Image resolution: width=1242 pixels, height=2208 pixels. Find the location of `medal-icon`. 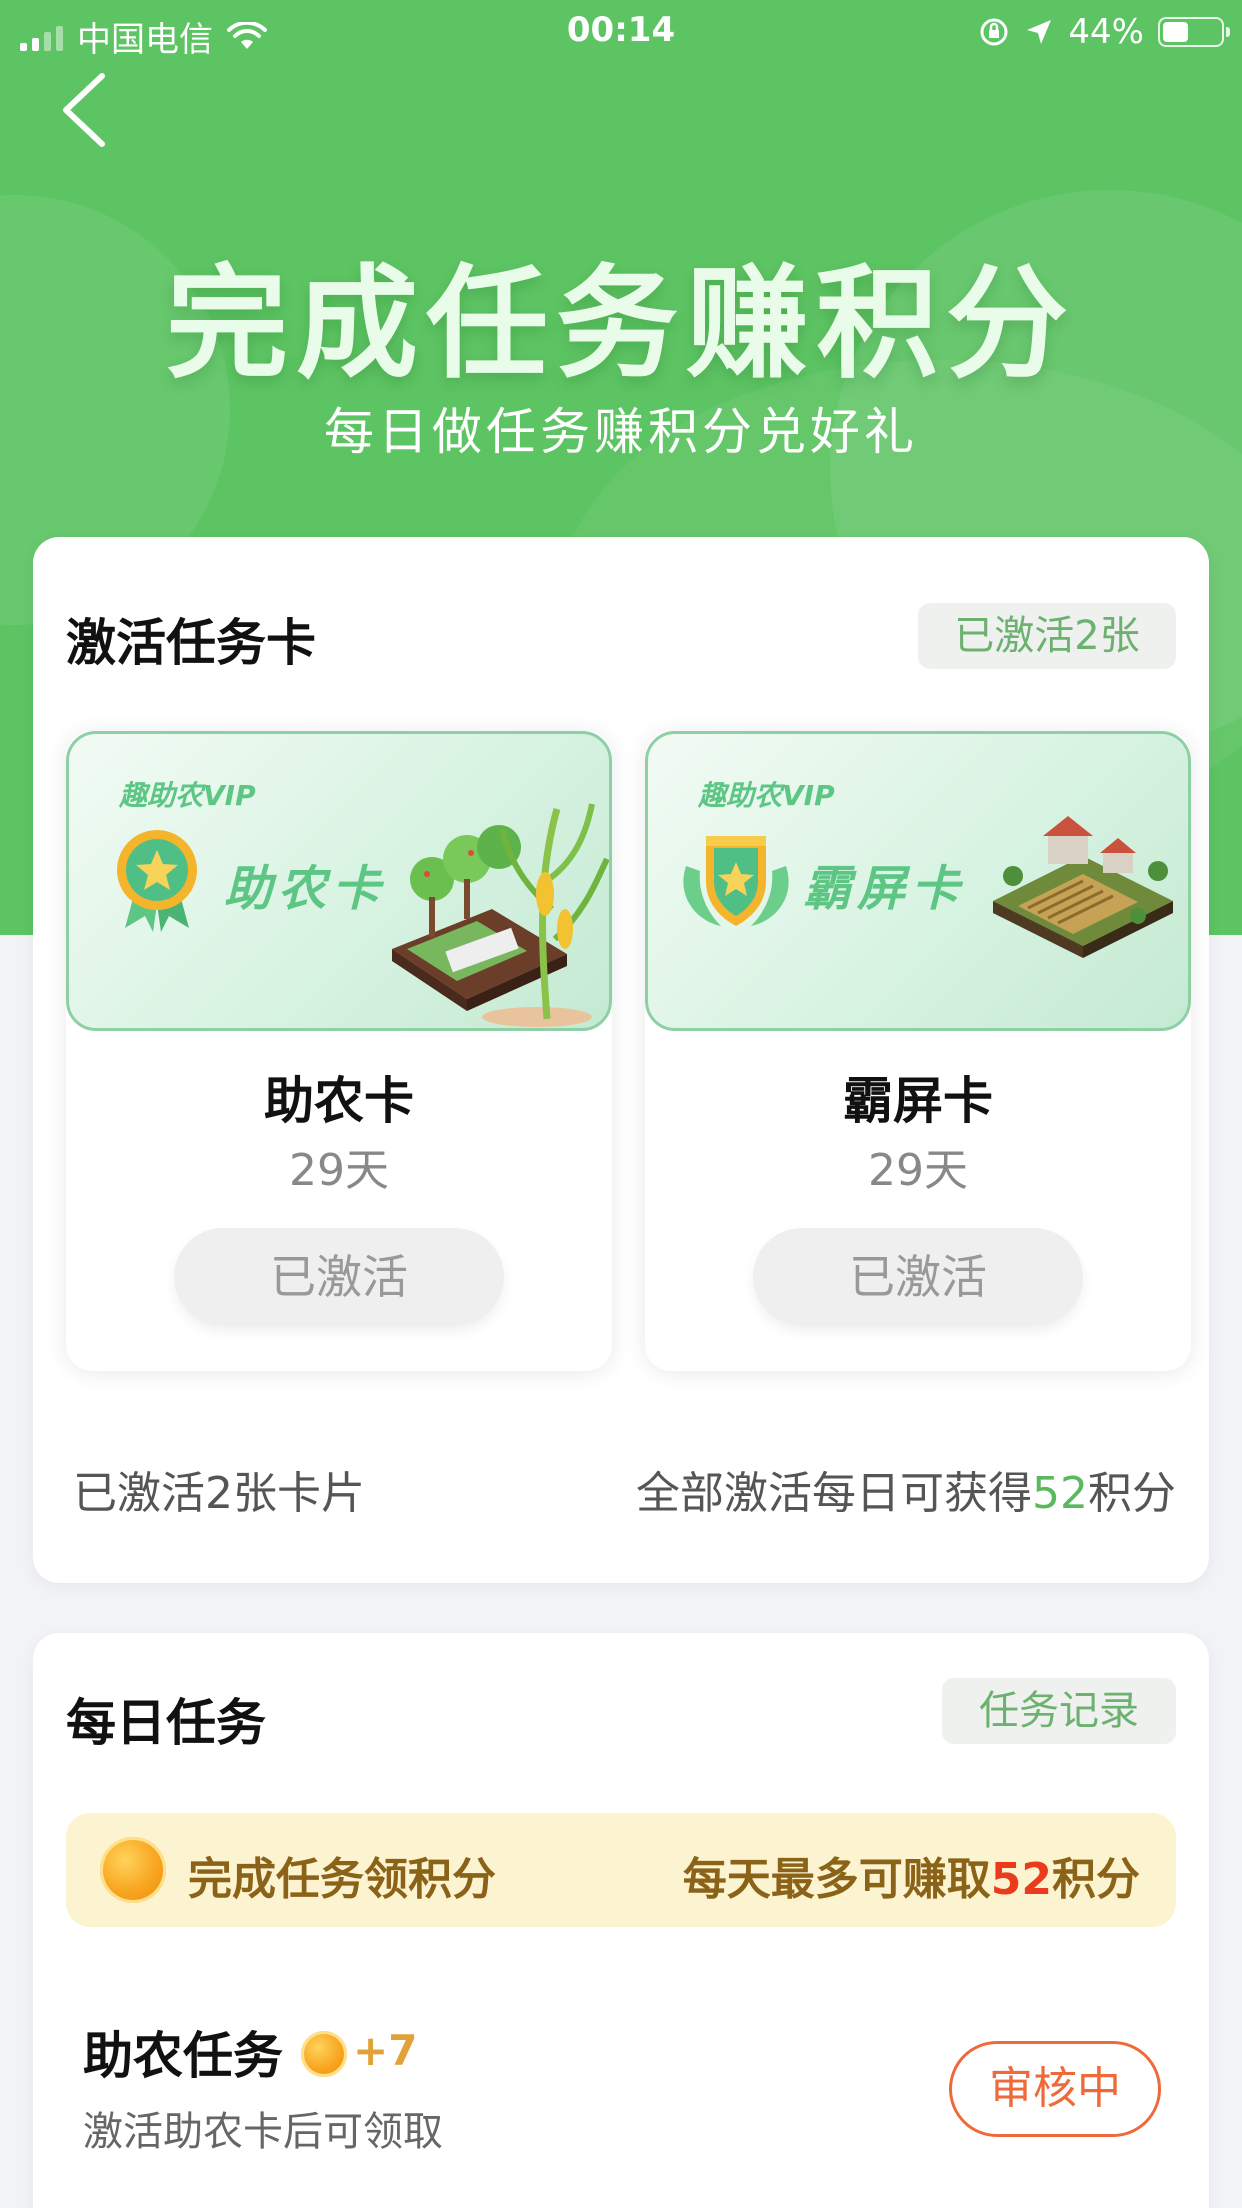

medal-icon is located at coordinates (157, 881).